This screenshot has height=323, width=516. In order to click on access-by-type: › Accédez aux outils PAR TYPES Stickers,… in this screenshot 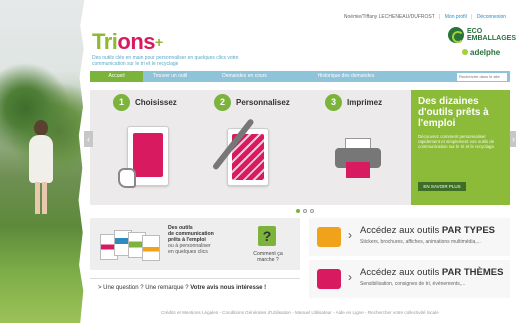, I will do `click(409, 237)`.